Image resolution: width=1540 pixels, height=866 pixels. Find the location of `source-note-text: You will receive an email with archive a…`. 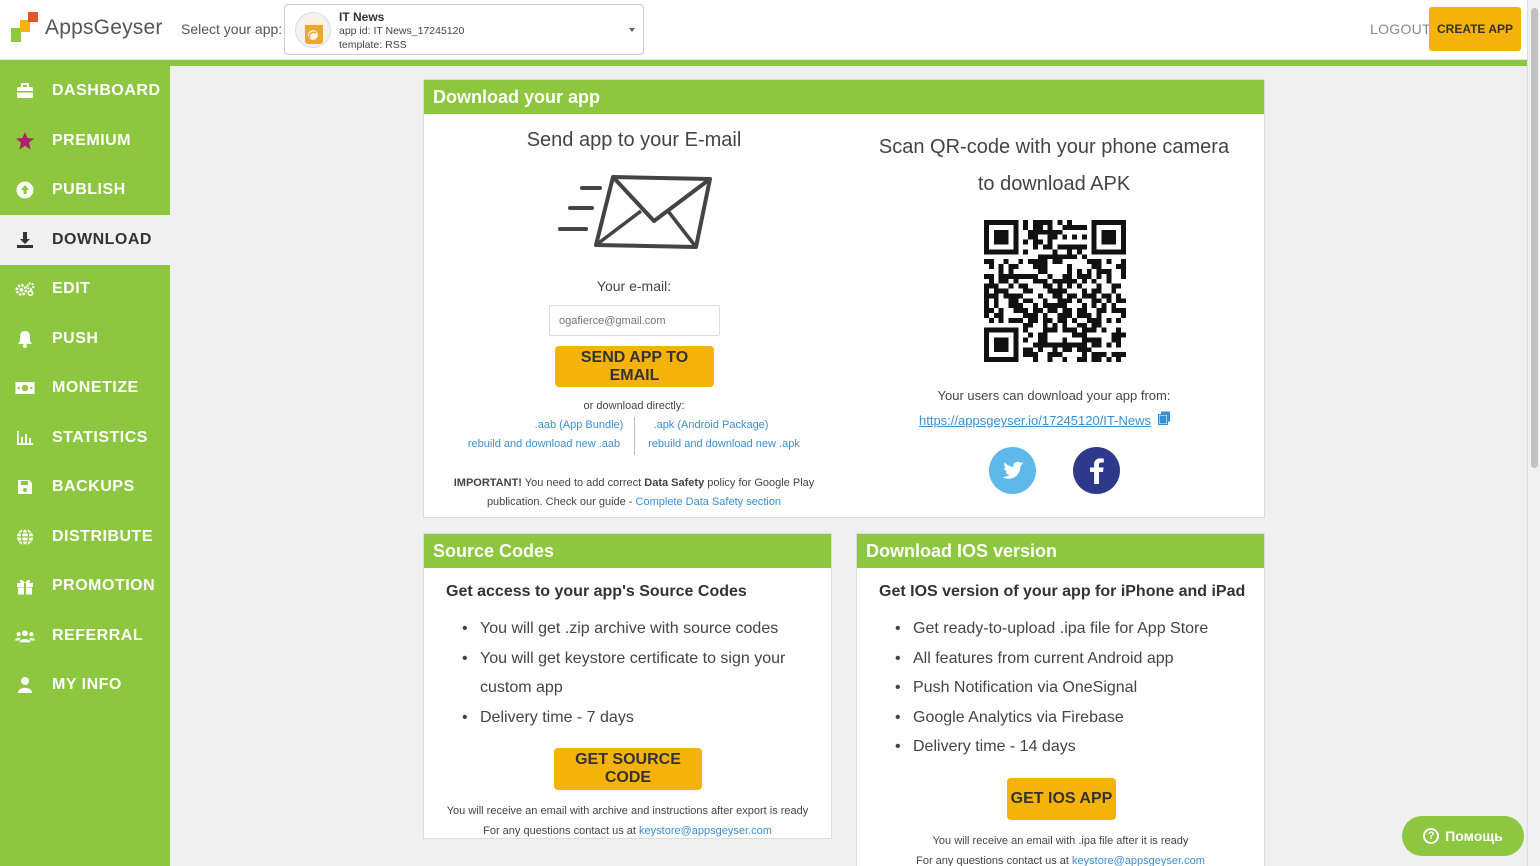

source-note-text: You will receive an email with archive a… is located at coordinates (627, 811).